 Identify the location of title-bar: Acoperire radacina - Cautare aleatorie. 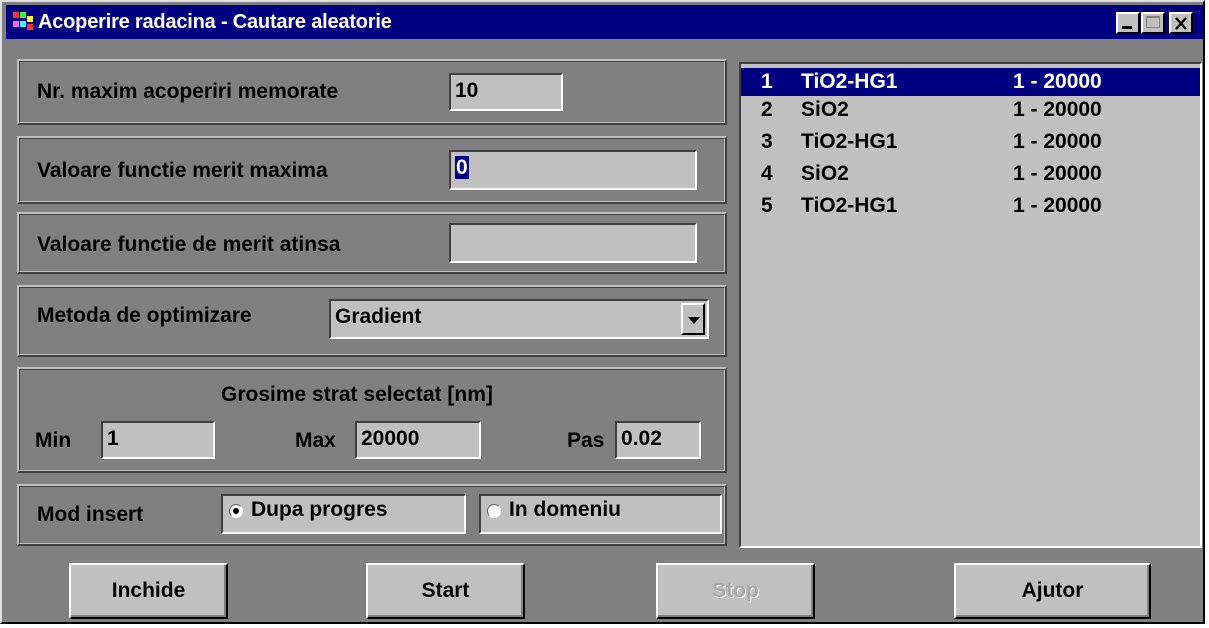
(604, 22).